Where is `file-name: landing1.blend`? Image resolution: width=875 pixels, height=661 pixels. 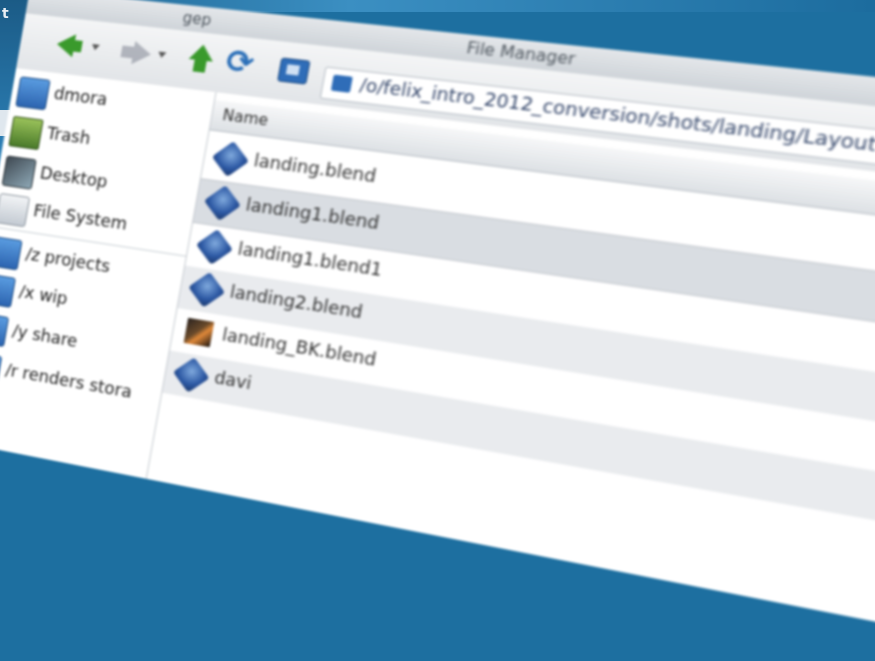
file-name: landing1.blend is located at coordinates (312, 215).